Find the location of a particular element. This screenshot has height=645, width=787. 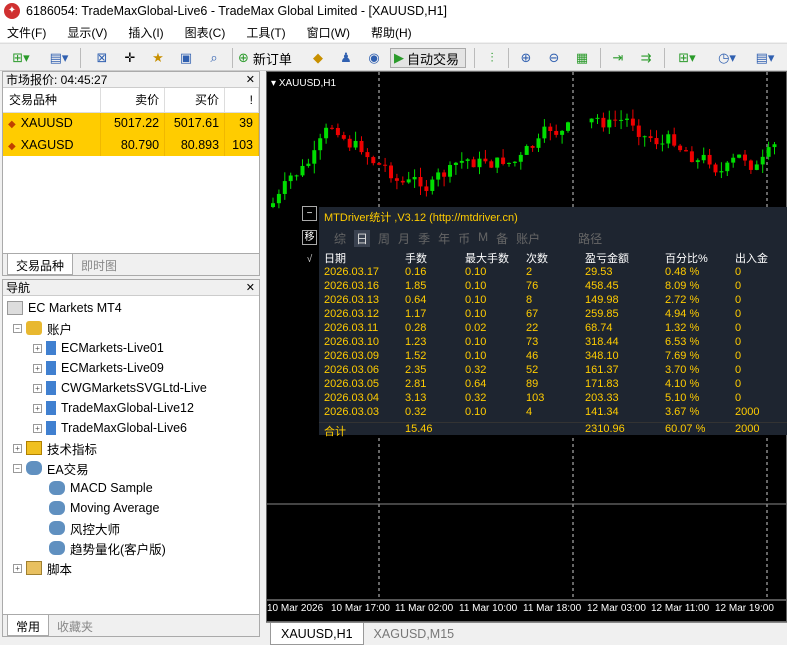

strategy-tester-icon: ⌕ is located at coordinates (214, 58).